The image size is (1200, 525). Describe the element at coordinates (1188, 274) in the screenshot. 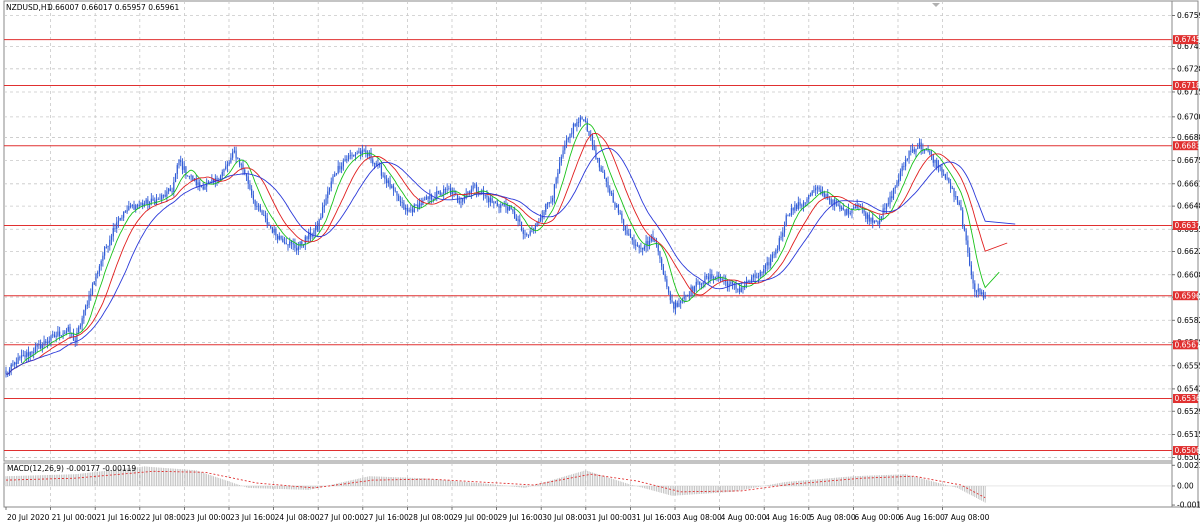

I see `price-tick-label: 0.66085` at that location.